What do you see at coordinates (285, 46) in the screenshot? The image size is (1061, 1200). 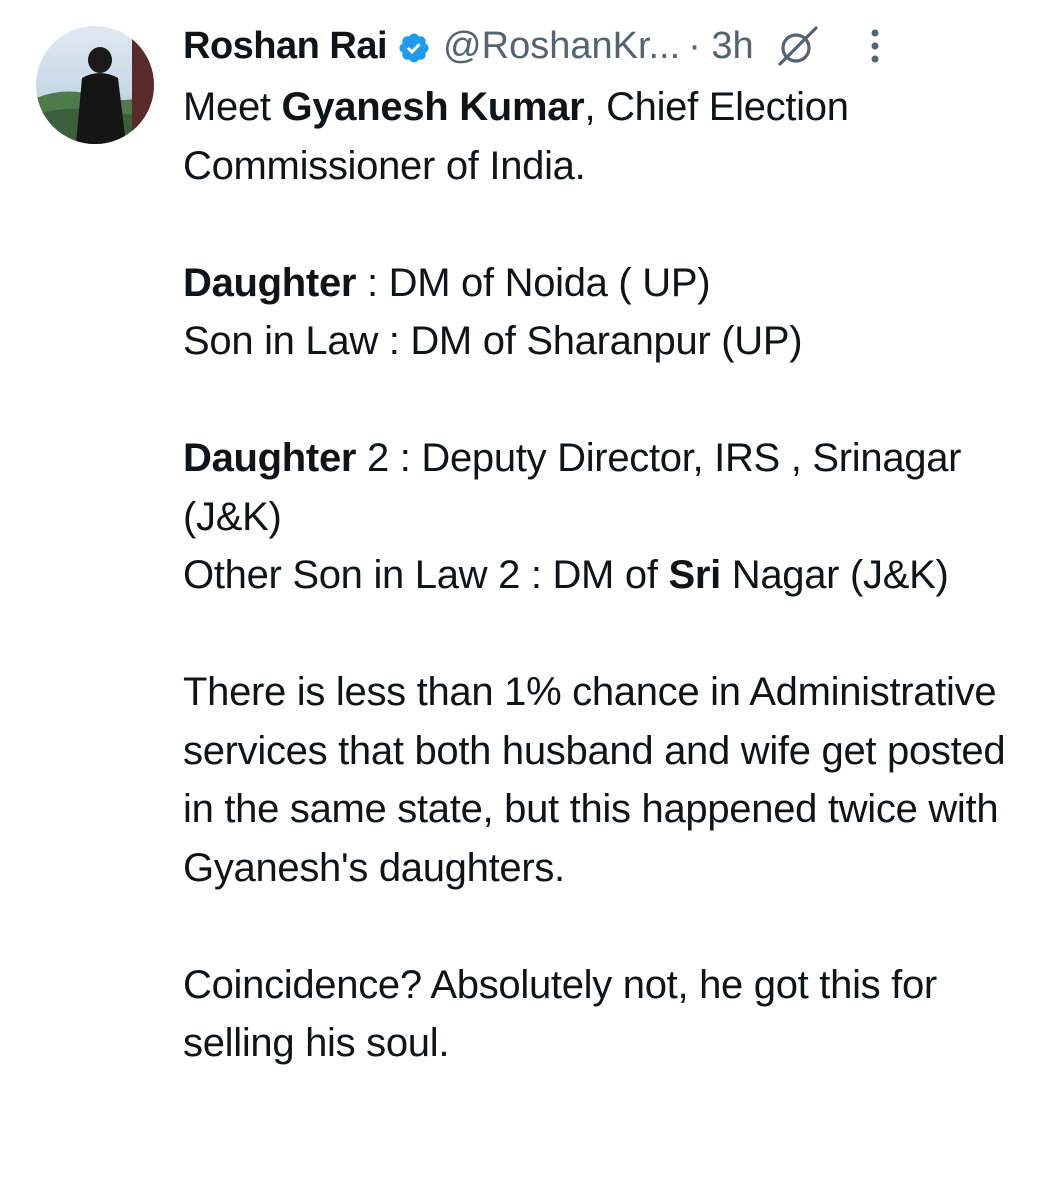 I see `author-name: Roshan Rai` at bounding box center [285, 46].